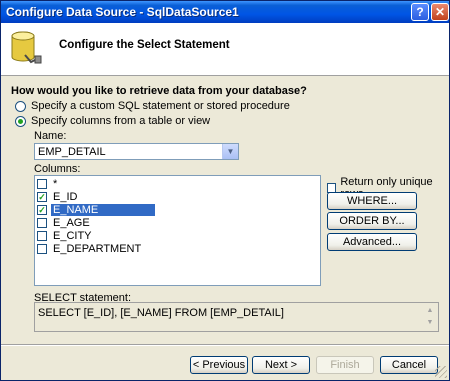 This screenshot has width=450, height=381. I want to click on window-title: Configure Data Source - SqlDataSource1, so click(122, 12).